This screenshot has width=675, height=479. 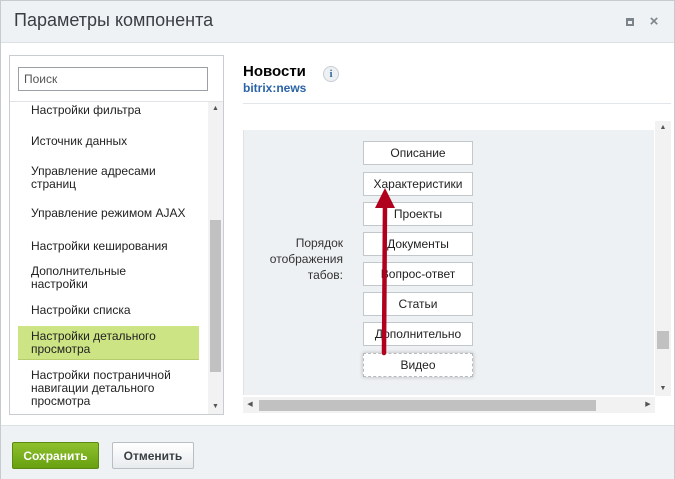 I want to click on left-scrollbar: ▲ ▼, so click(x=215, y=258).